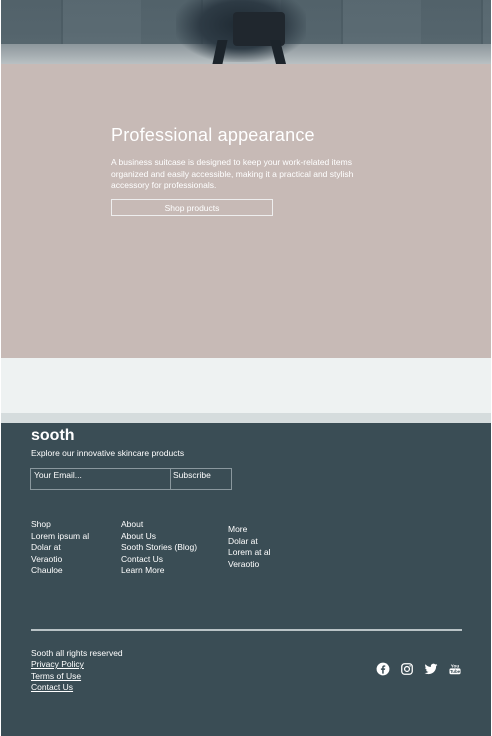 The height and width of the screenshot is (736, 492). What do you see at coordinates (419, 669) in the screenshot?
I see `social-links: You Tube` at bounding box center [419, 669].